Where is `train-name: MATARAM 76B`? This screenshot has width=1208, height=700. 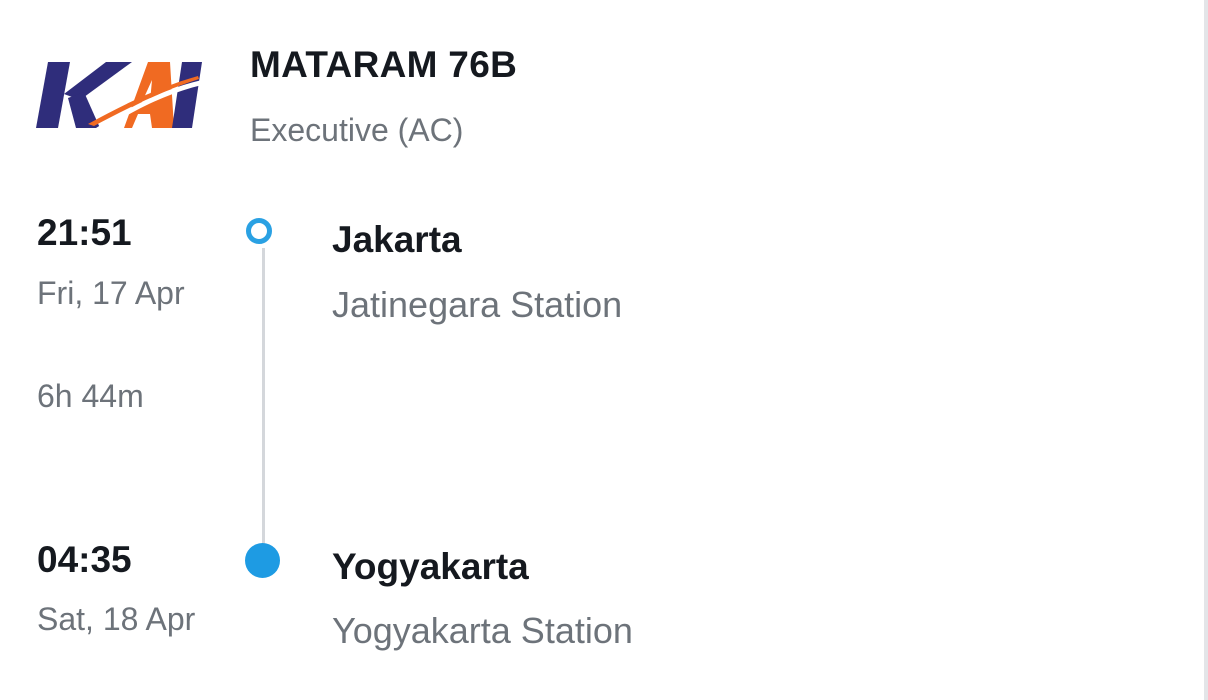 train-name: MATARAM 76B is located at coordinates (384, 64).